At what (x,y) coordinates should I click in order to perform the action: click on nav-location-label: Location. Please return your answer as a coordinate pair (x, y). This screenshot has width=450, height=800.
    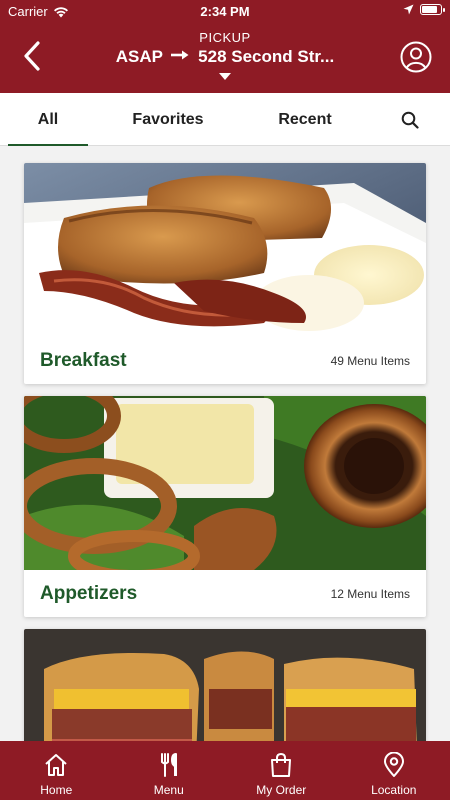
    Looking at the image, I should click on (394, 790).